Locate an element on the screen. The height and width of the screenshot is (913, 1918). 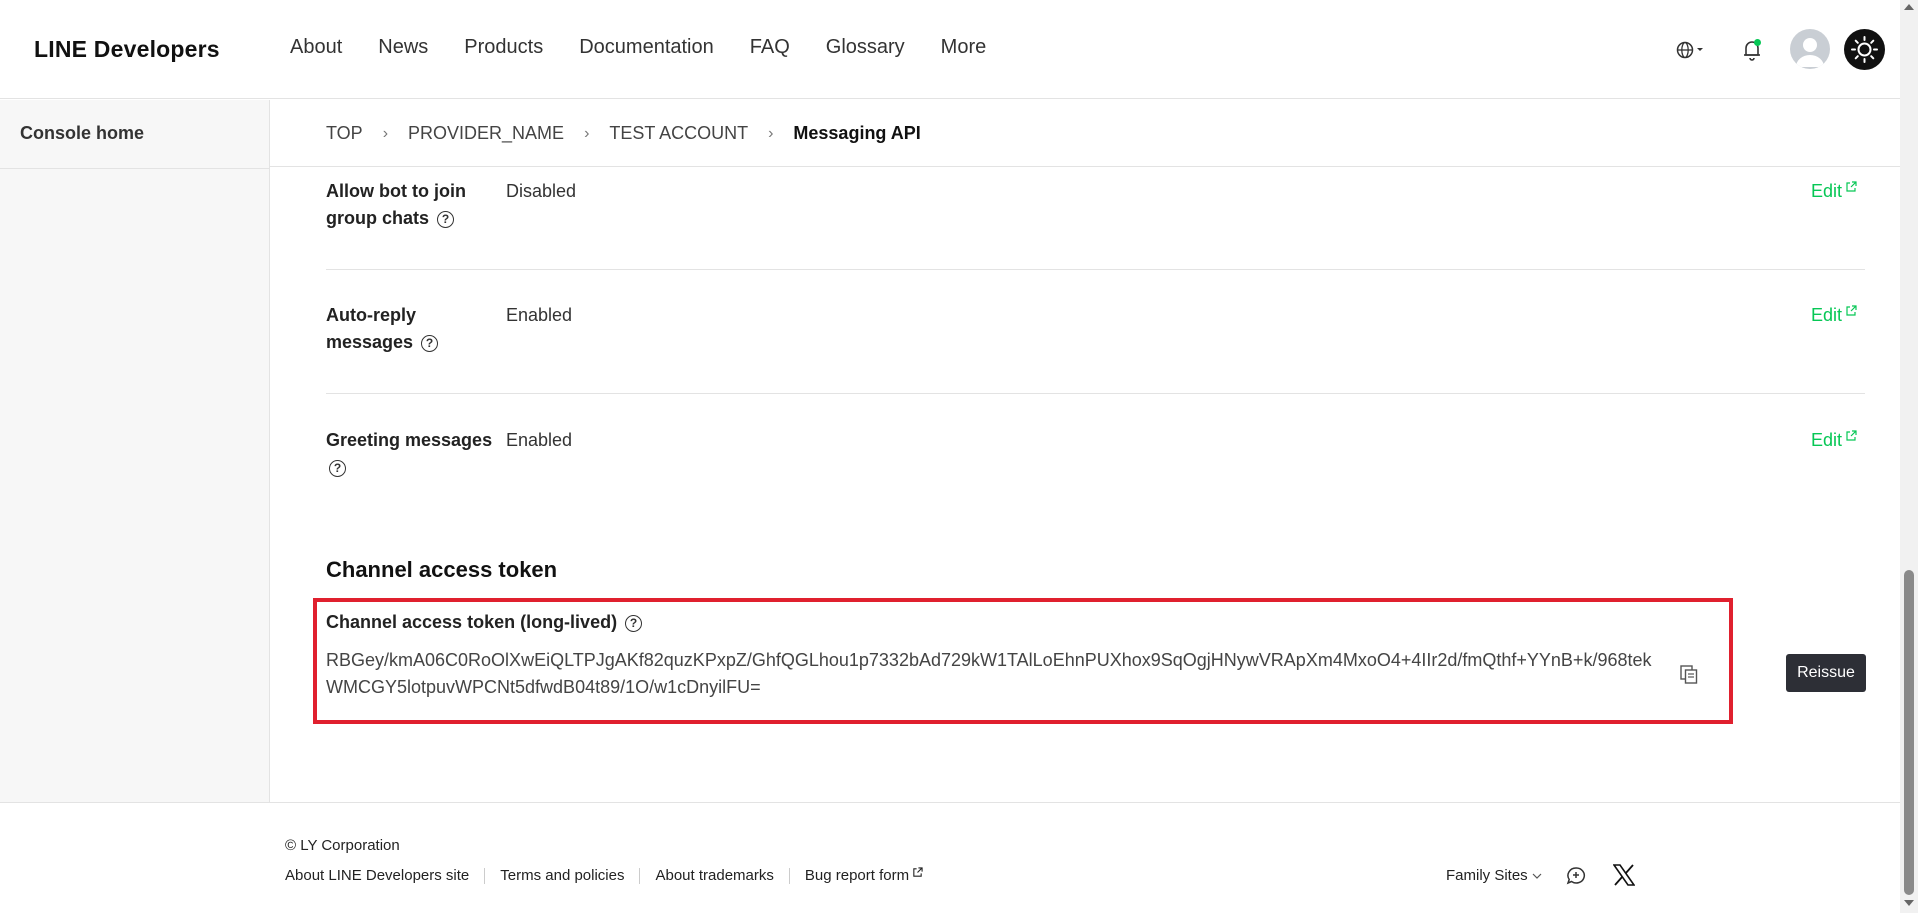
theme-toggle-sun-icon is located at coordinates (1864, 49).